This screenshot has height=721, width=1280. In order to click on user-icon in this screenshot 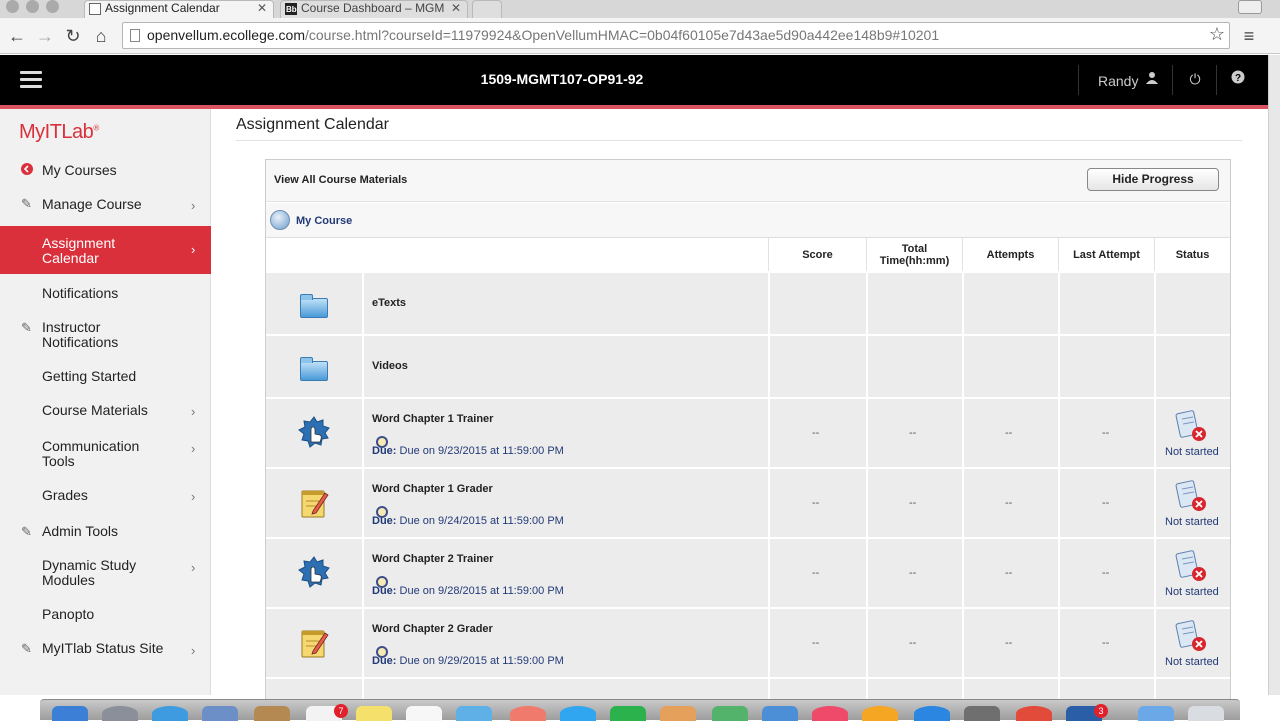, I will do `click(1152, 79)`.